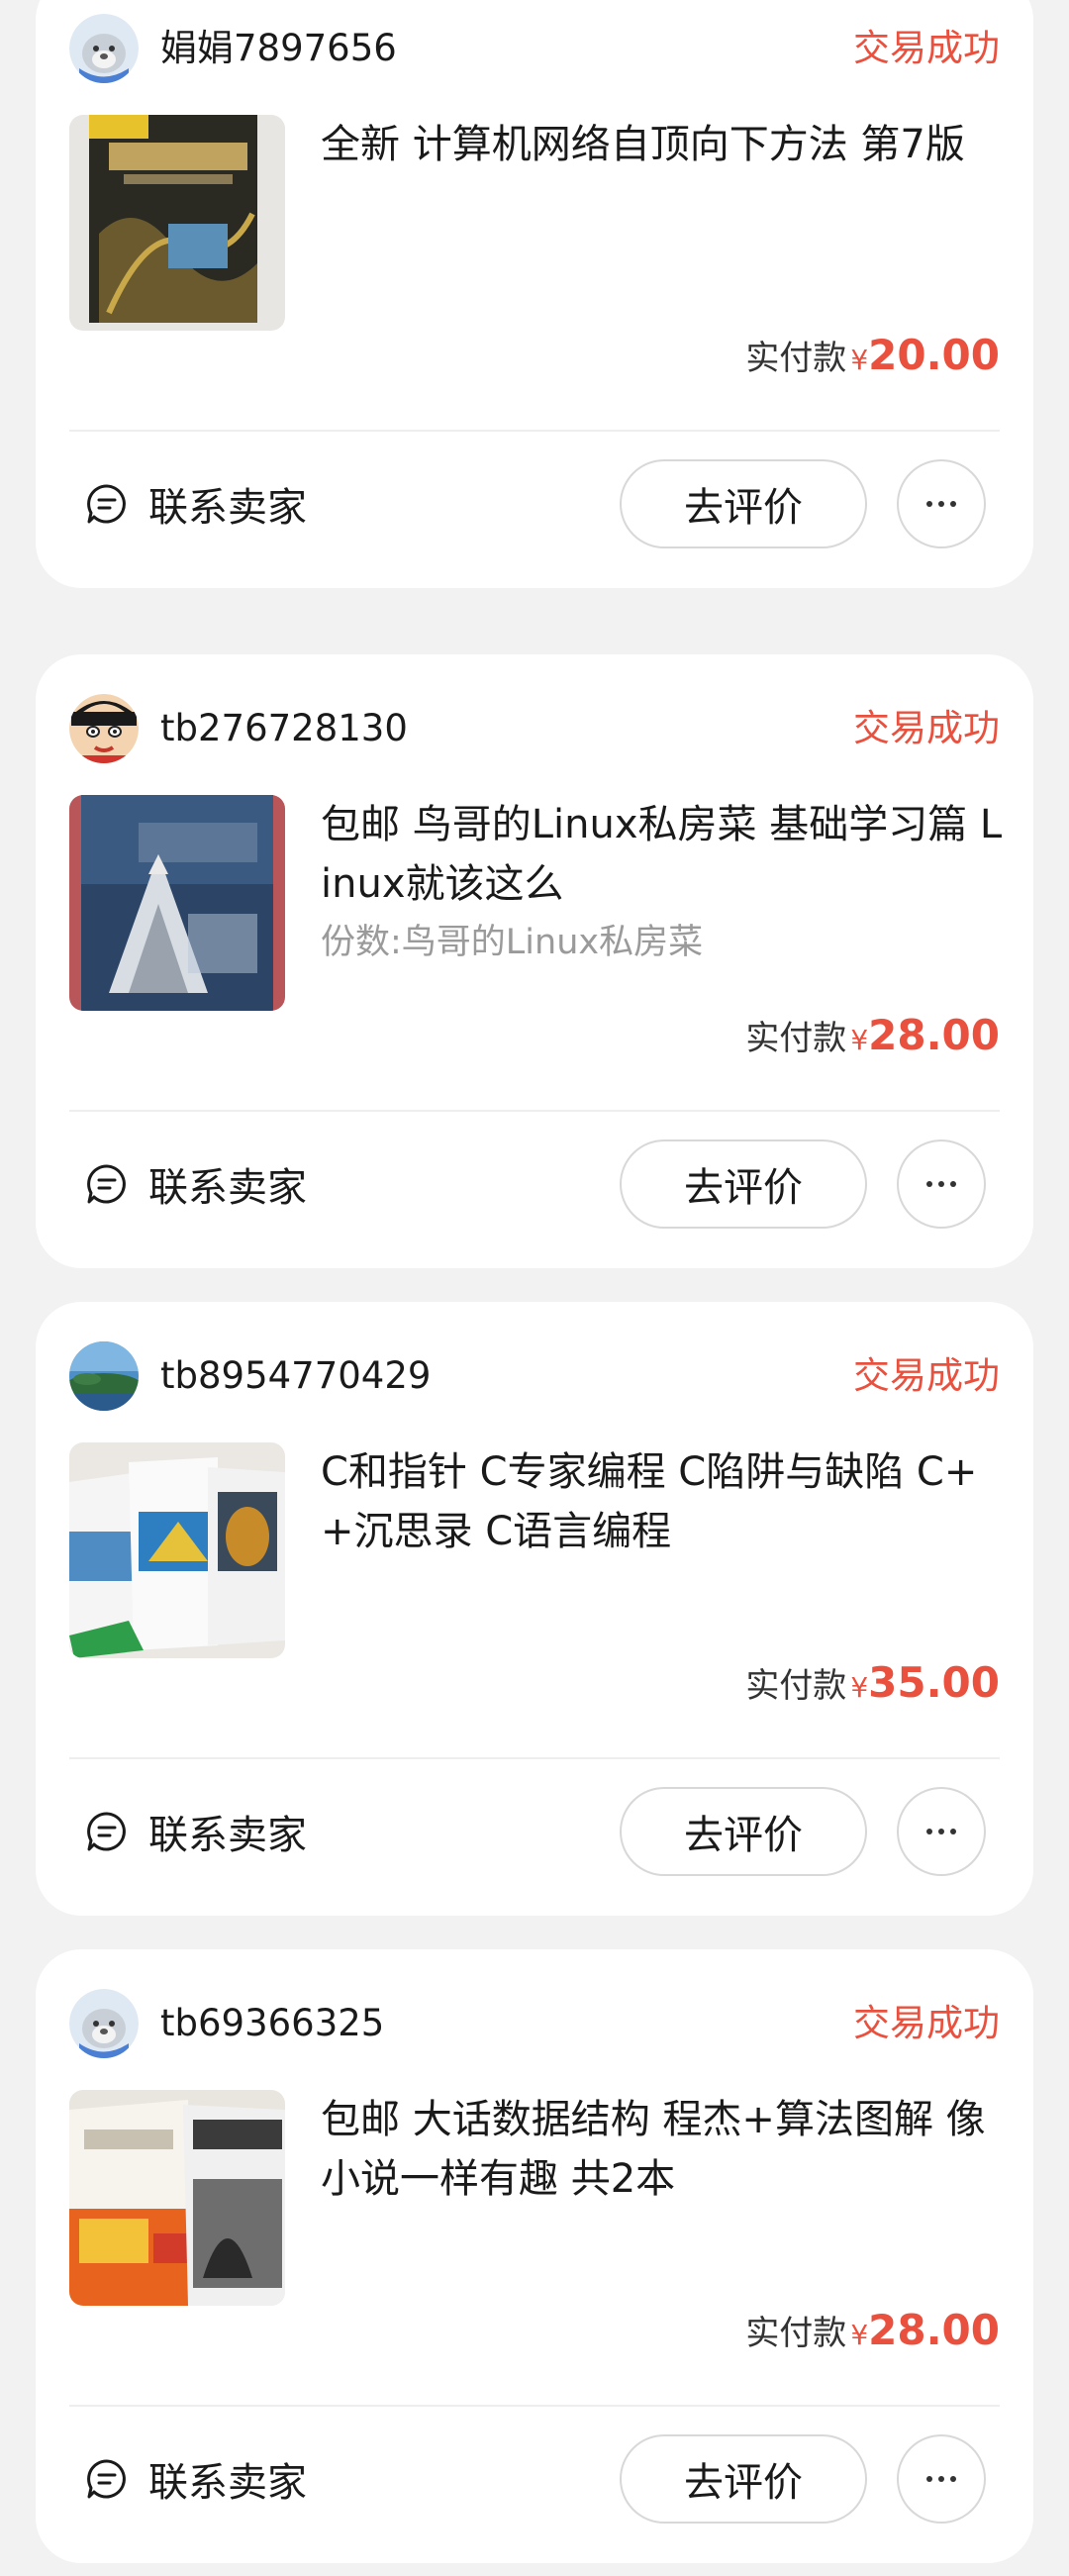 The image size is (1069, 2576). Describe the element at coordinates (104, 729) in the screenshot. I see `cartoon-face-avatar-icon` at that location.